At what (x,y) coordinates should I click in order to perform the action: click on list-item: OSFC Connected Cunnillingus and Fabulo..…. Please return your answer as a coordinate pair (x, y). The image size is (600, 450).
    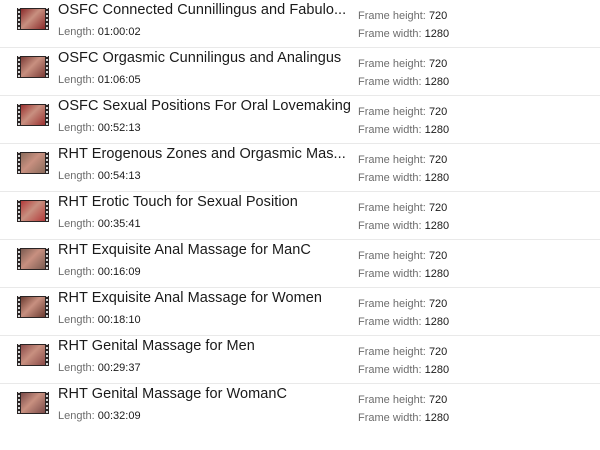
    Looking at the image, I should click on (300, 24).